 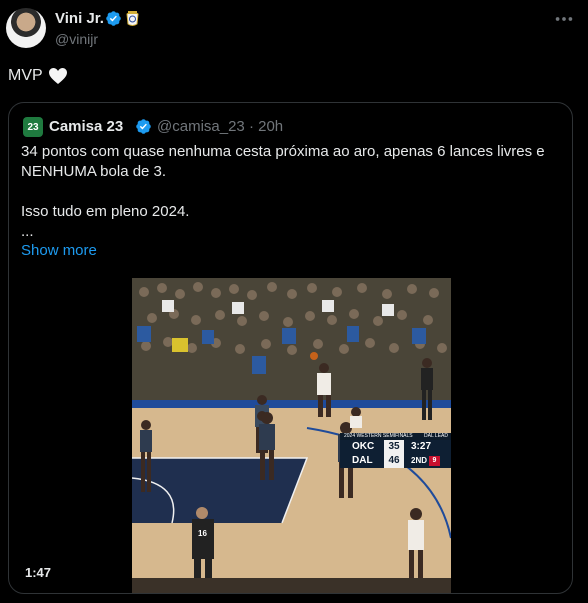 What do you see at coordinates (26, 28) in the screenshot?
I see `author-avatar` at bounding box center [26, 28].